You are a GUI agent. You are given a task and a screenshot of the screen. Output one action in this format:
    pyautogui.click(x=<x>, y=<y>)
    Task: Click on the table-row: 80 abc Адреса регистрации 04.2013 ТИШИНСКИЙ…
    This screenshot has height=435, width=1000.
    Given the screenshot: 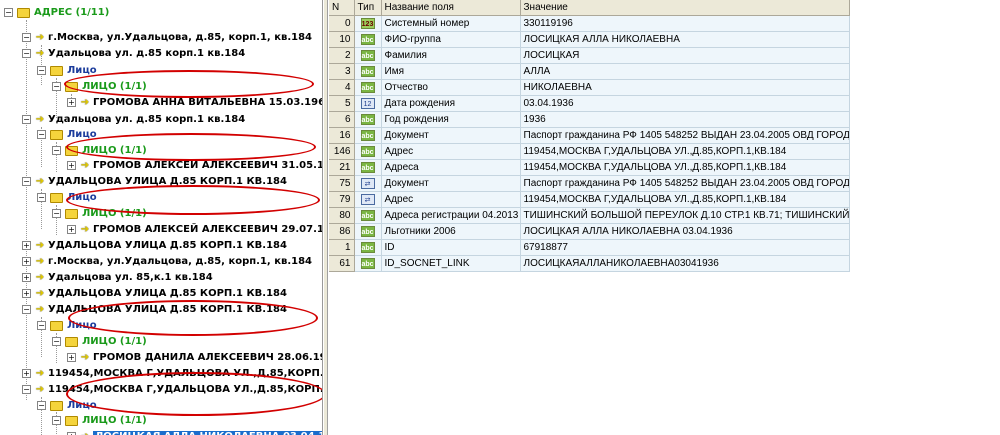 What is the action you would take?
    pyautogui.click(x=589, y=215)
    